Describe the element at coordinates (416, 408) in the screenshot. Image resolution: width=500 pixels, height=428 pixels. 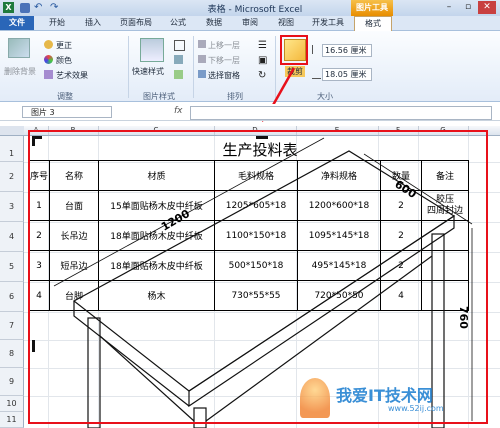
I see `watermark-url: www.52ij.com` at that location.